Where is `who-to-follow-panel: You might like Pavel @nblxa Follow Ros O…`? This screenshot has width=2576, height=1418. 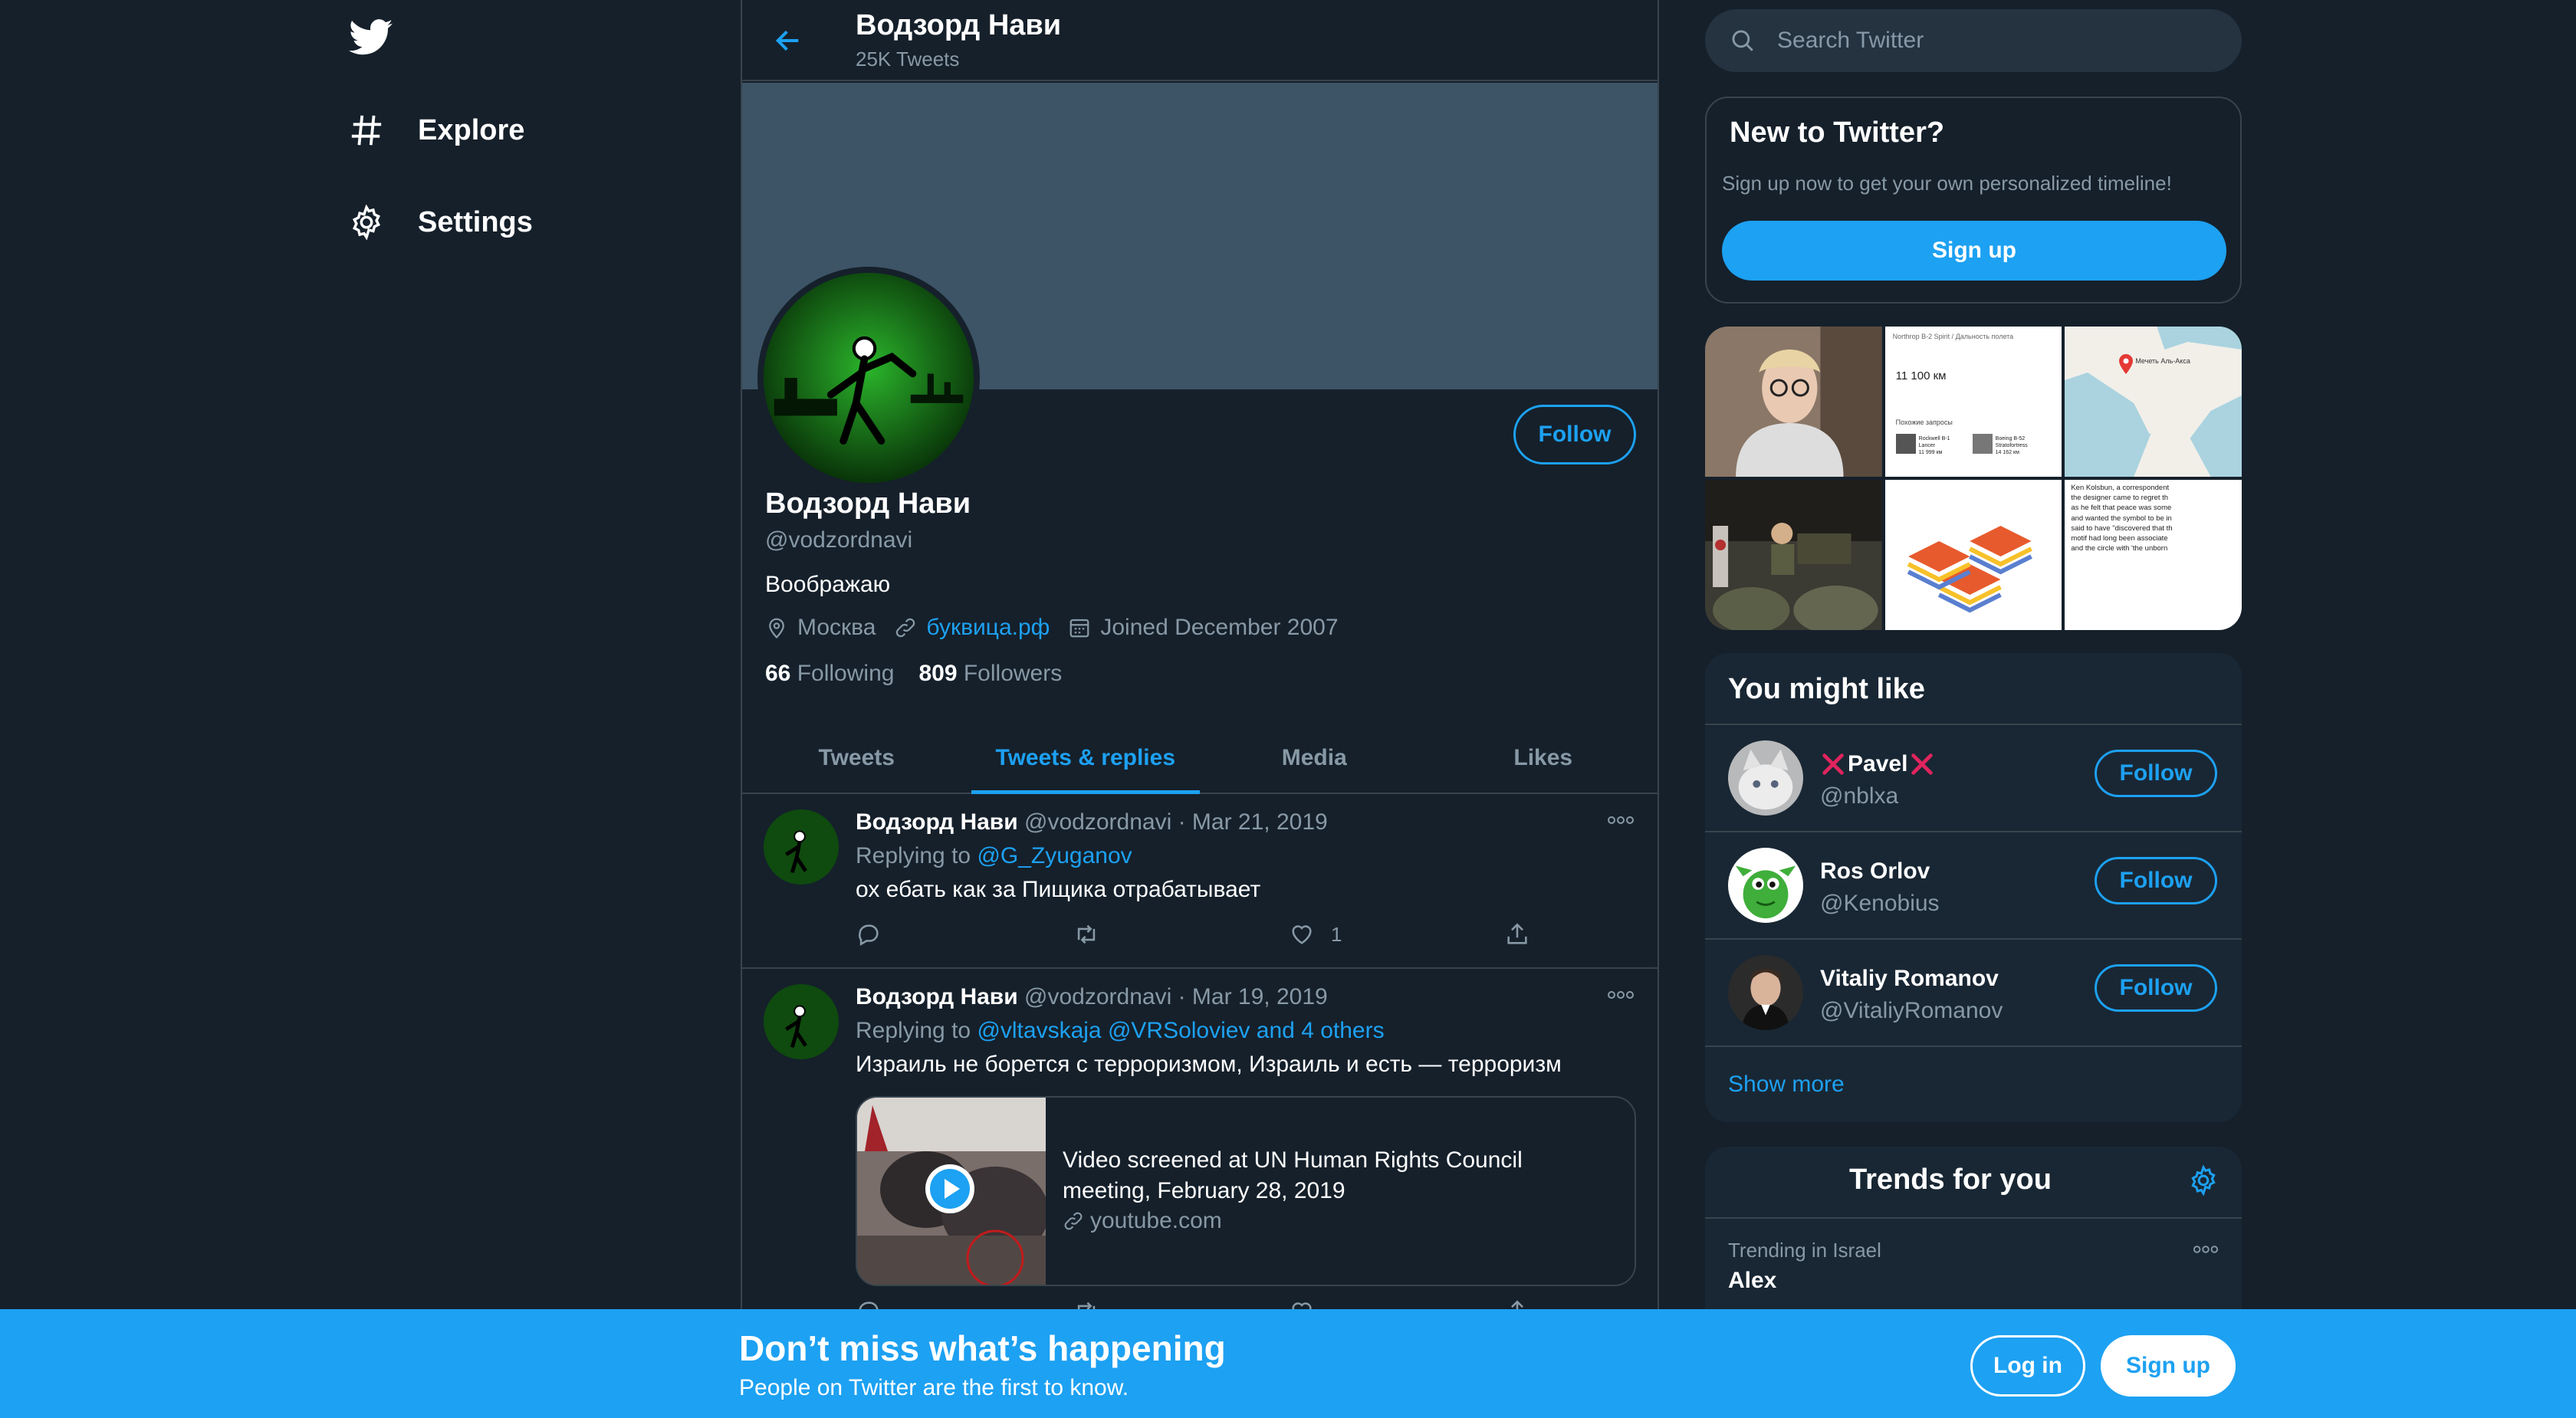
who-to-follow-panel: You might like Pavel @nblxa Follow Ros O… is located at coordinates (1973, 888).